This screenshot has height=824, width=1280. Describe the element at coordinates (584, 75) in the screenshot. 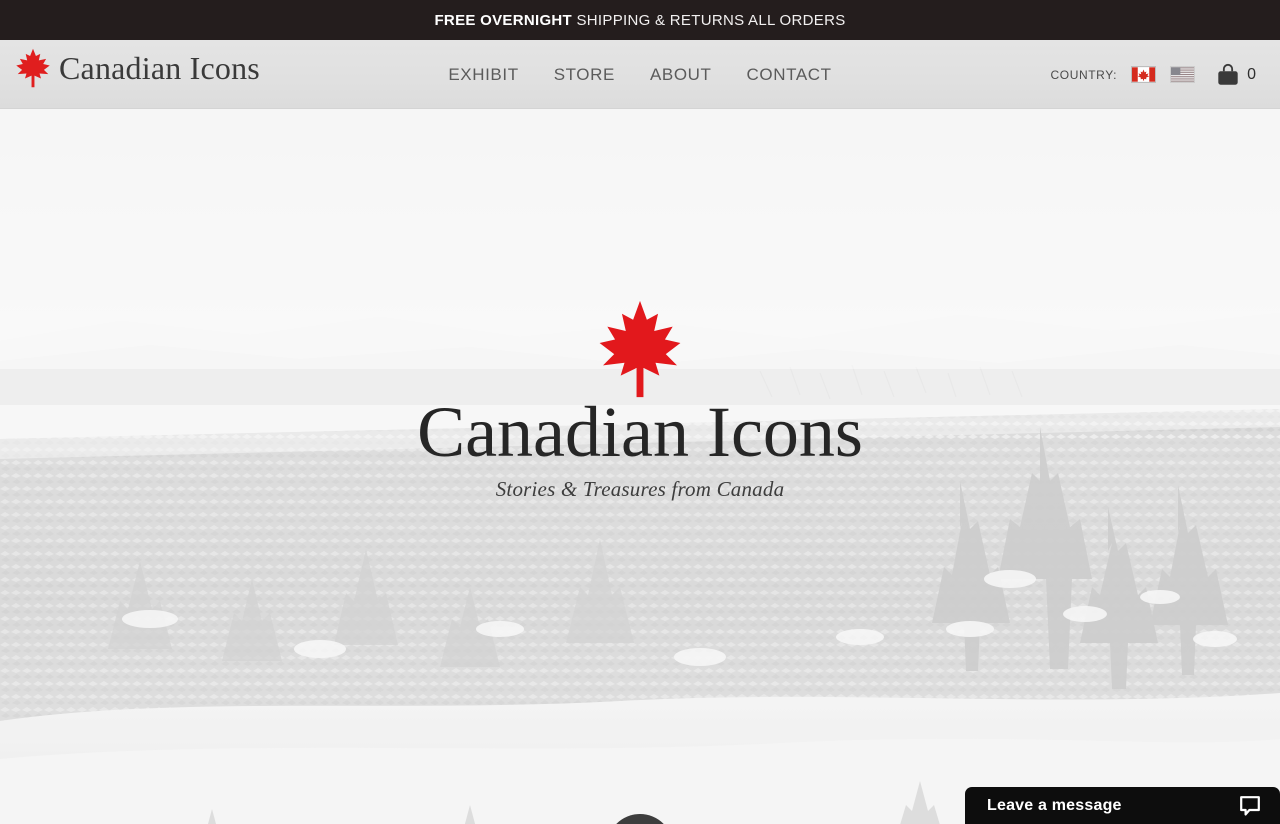

I see `nav-item-store: STORE` at that location.